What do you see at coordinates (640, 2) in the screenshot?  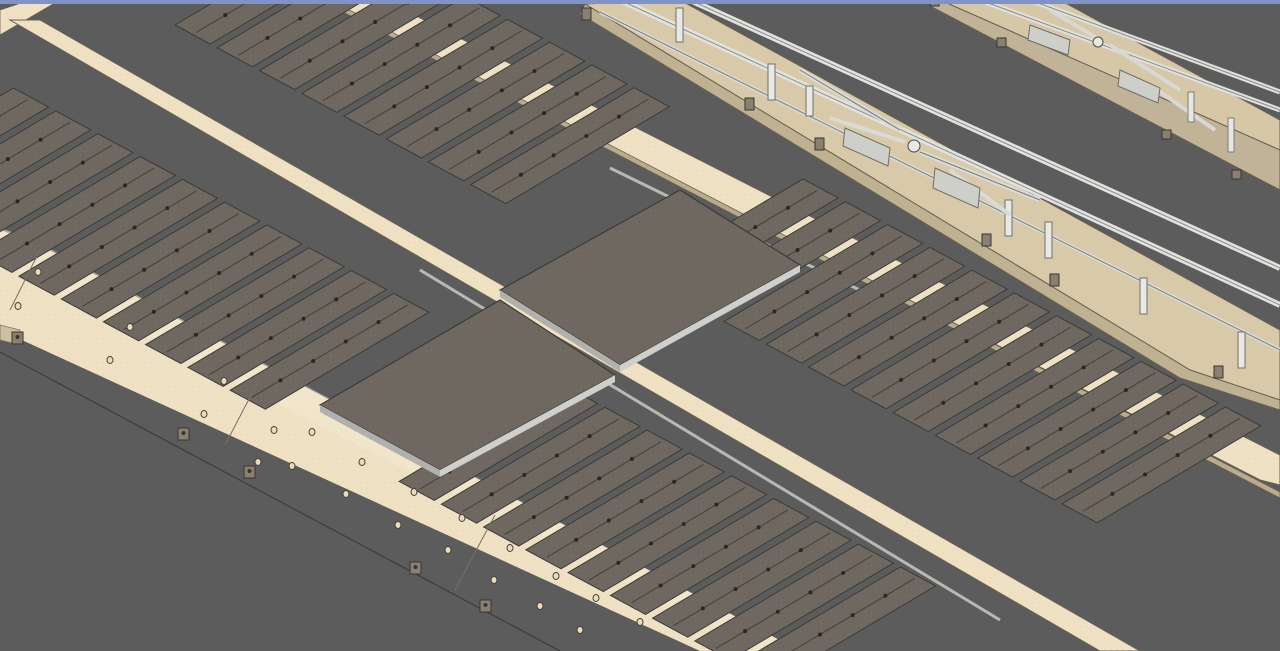 I see `viewport-top-strip` at bounding box center [640, 2].